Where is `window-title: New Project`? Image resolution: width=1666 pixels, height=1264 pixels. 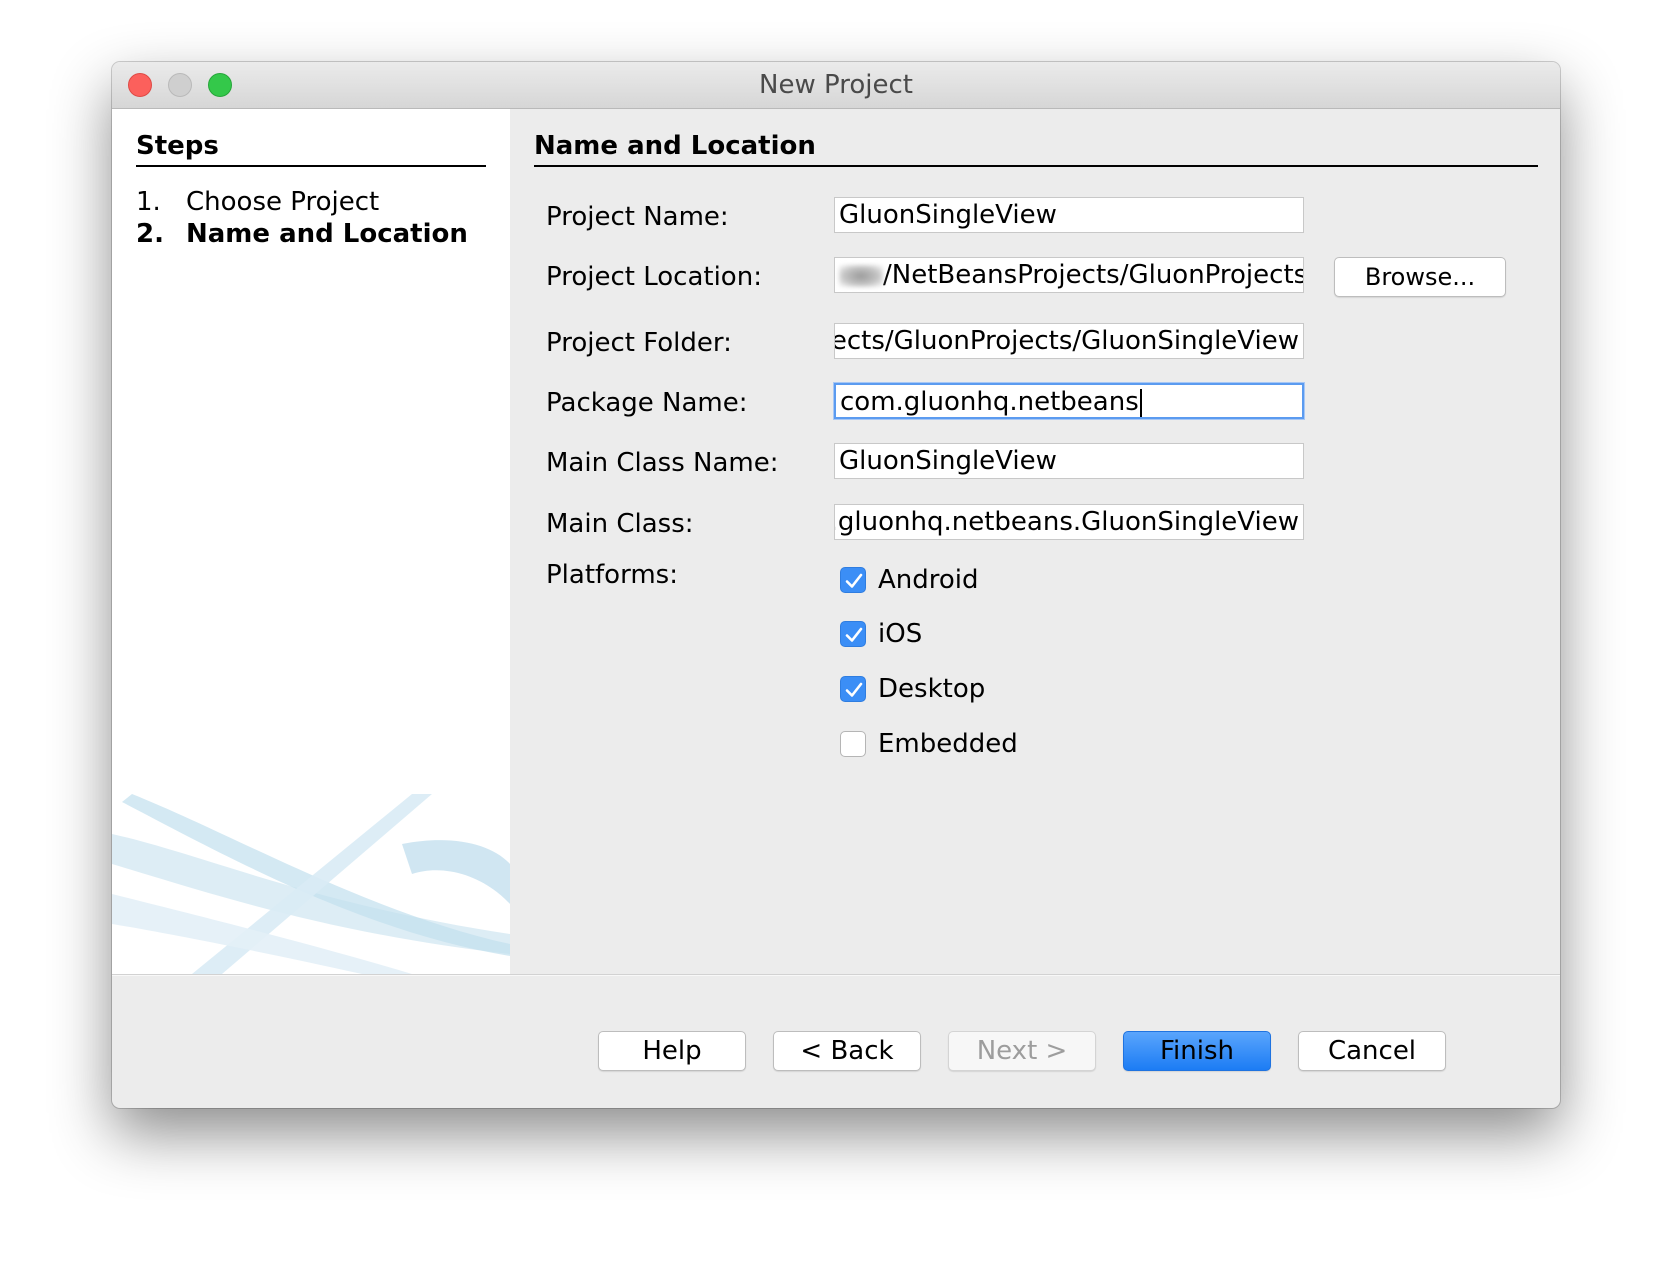 window-title: New Project is located at coordinates (836, 85).